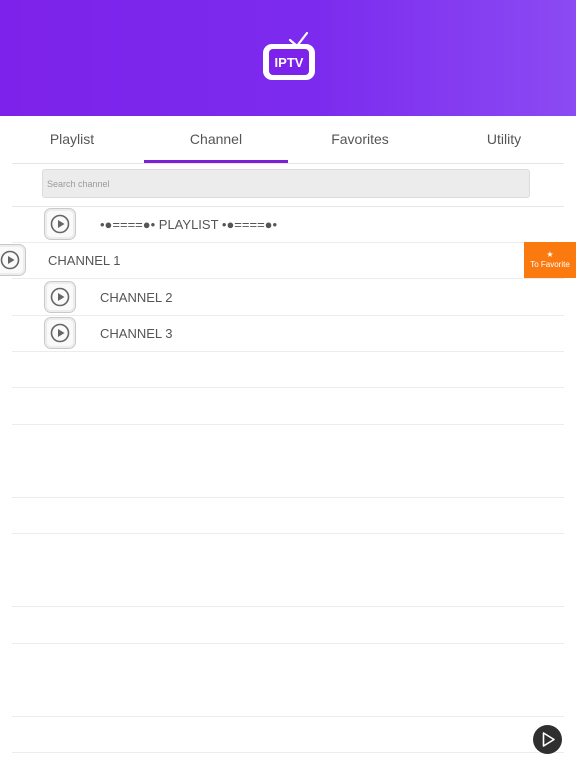 This screenshot has height=768, width=576. I want to click on channel-label: CHANNEL 2, so click(136, 297).